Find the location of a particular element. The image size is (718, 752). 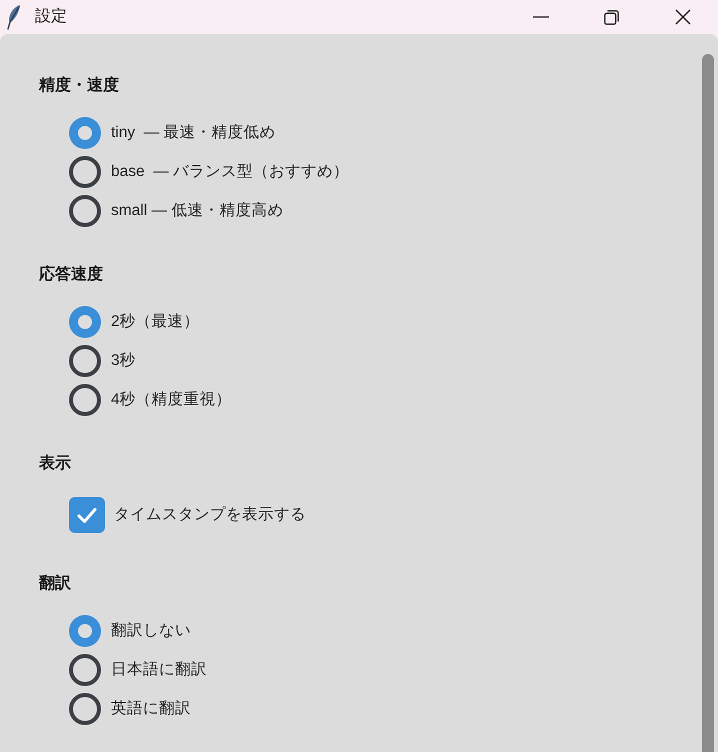

option-label: small — 低速・精度高め is located at coordinates (197, 210).